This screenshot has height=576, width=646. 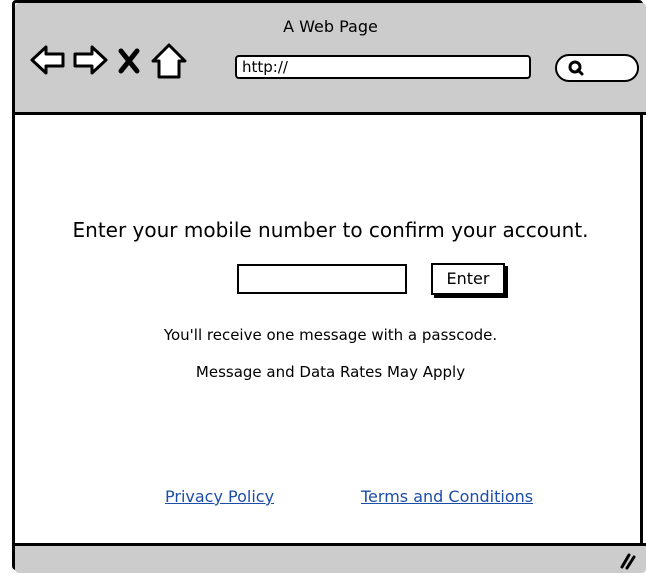 I want to click on search-icon, so click(x=576, y=70).